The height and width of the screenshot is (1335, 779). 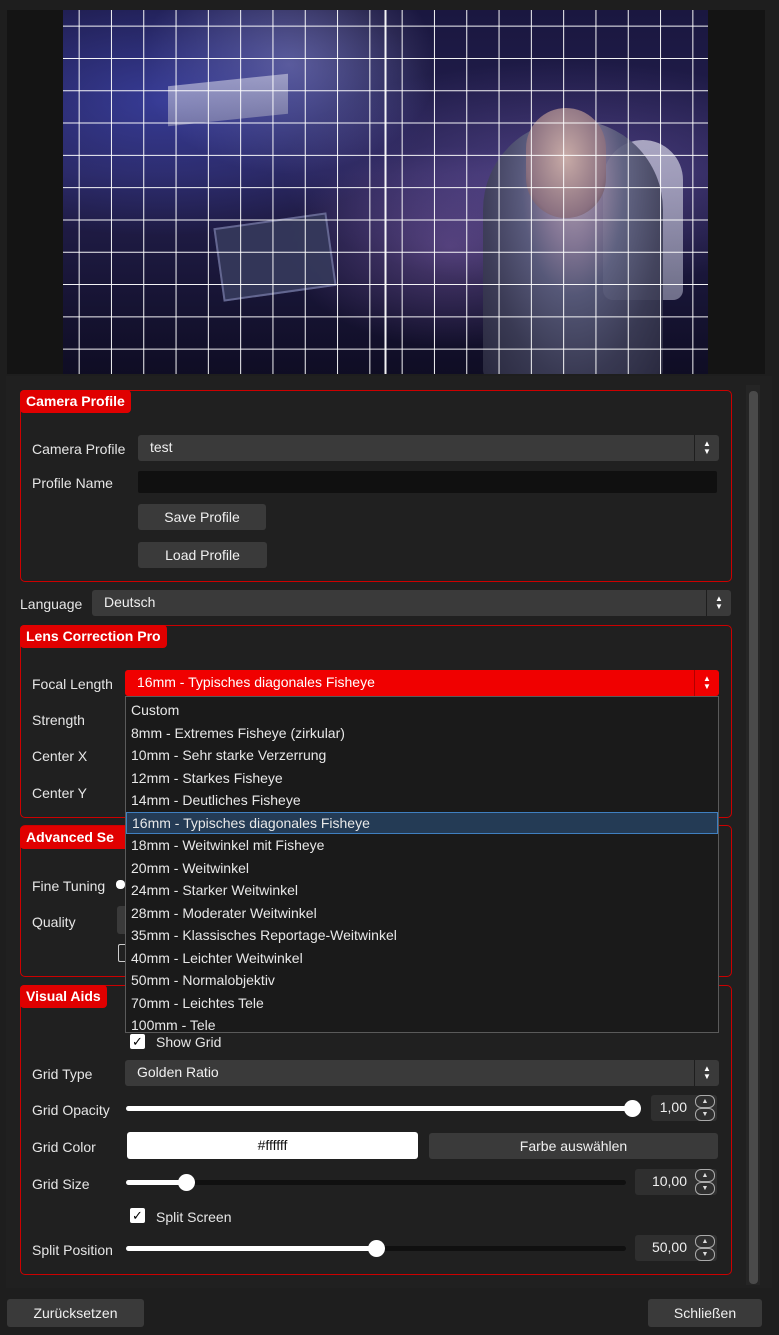 What do you see at coordinates (72, 684) in the screenshot?
I see `focal-length-label: Focal Length` at bounding box center [72, 684].